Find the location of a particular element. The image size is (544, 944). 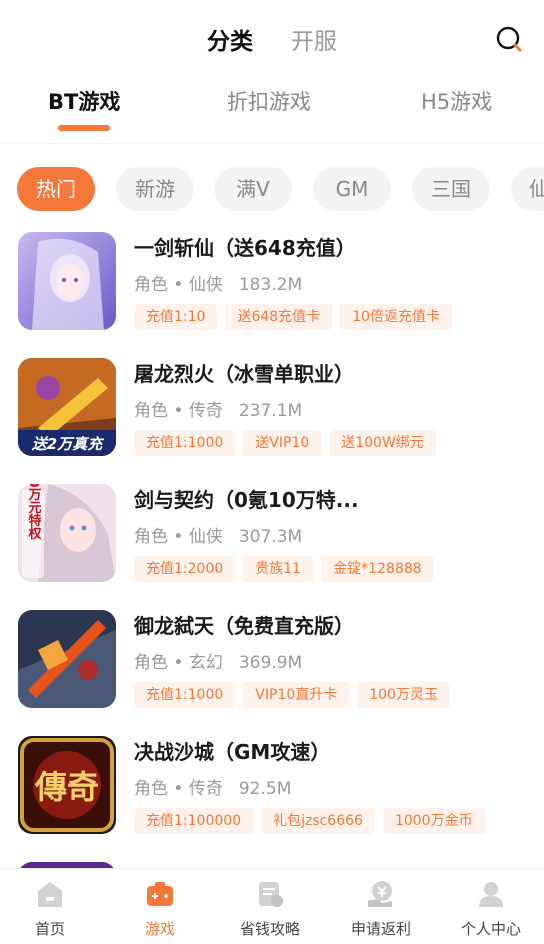

game-icon-text: 送2万真充 is located at coordinates (67, 444).